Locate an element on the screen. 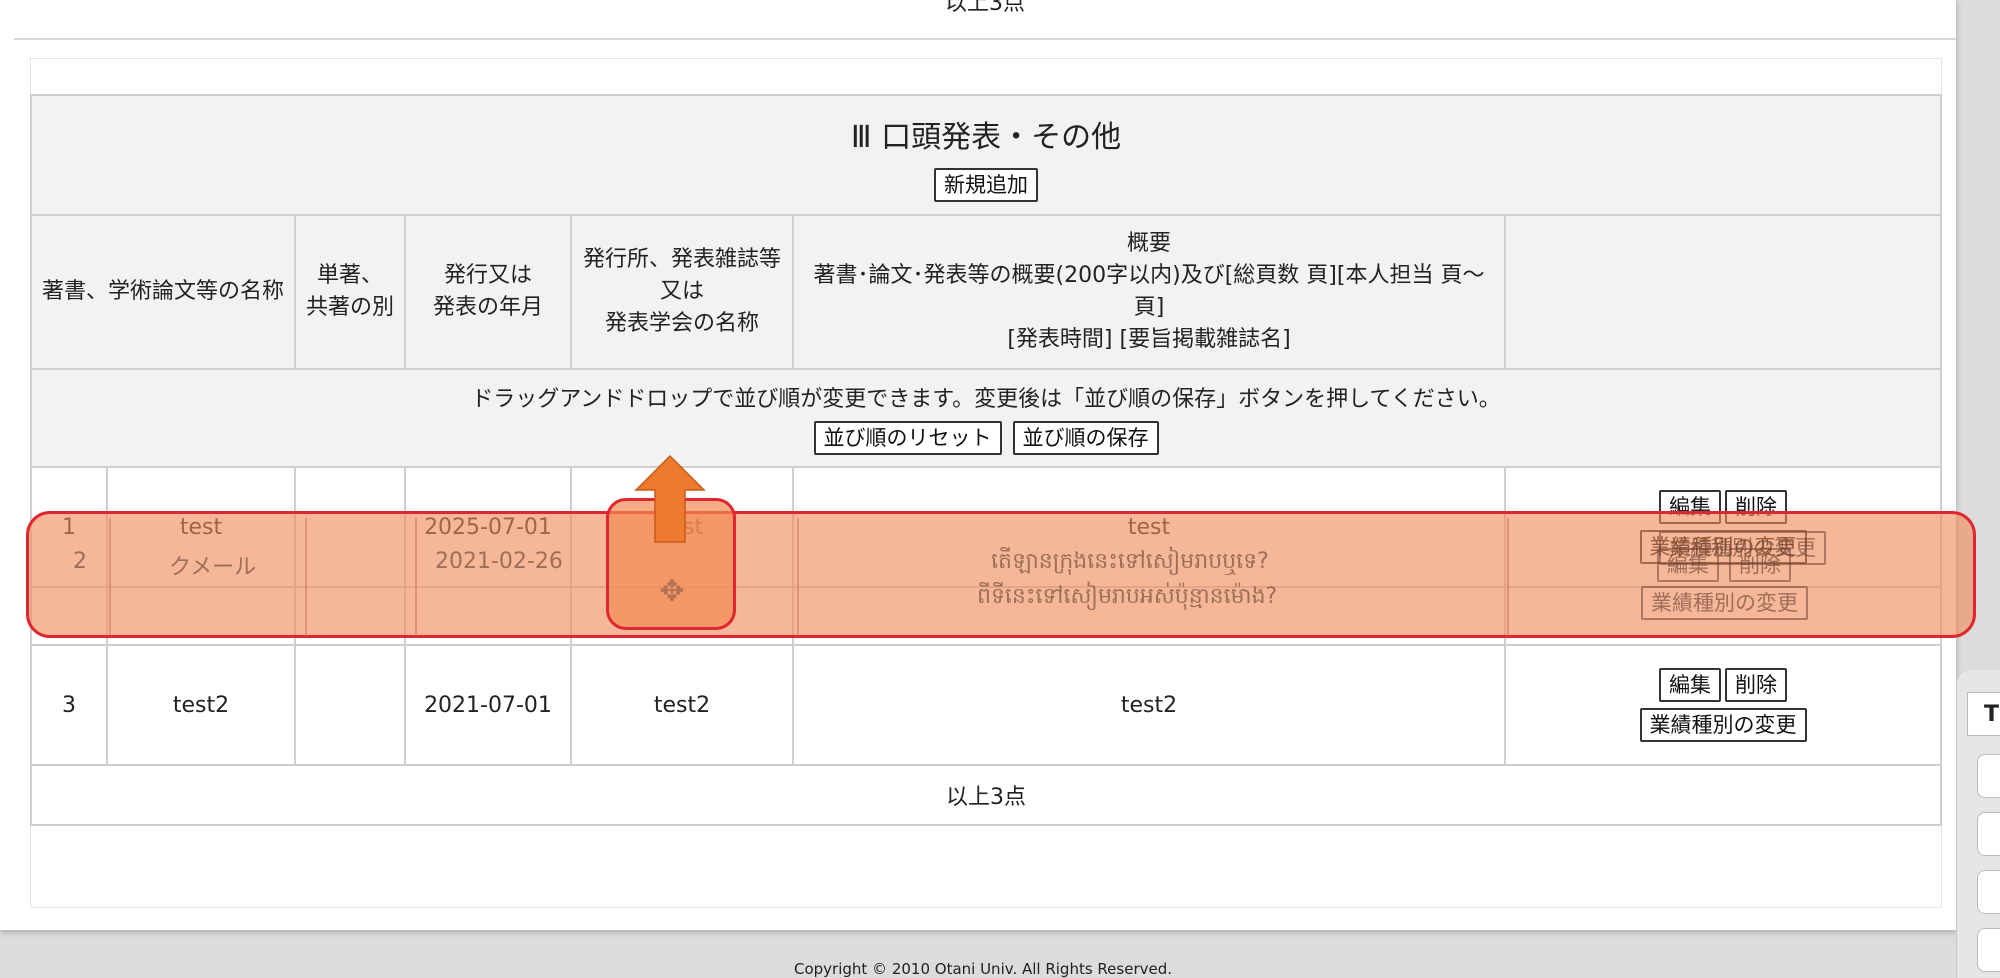 The image size is (2000, 978). ghost-change-type-button-2: 業績種別の変更 is located at coordinates (1724, 603).